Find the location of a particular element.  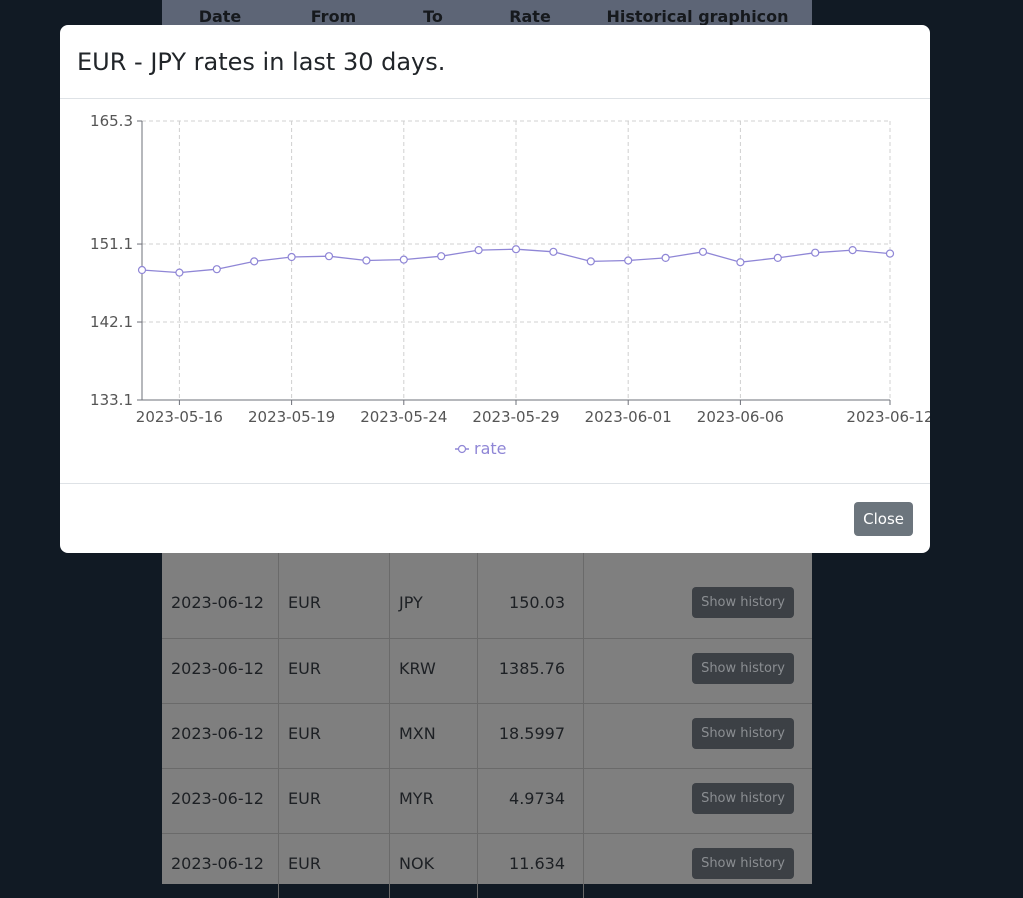

x-tick-label: 2023-06-06 is located at coordinates (740, 417).